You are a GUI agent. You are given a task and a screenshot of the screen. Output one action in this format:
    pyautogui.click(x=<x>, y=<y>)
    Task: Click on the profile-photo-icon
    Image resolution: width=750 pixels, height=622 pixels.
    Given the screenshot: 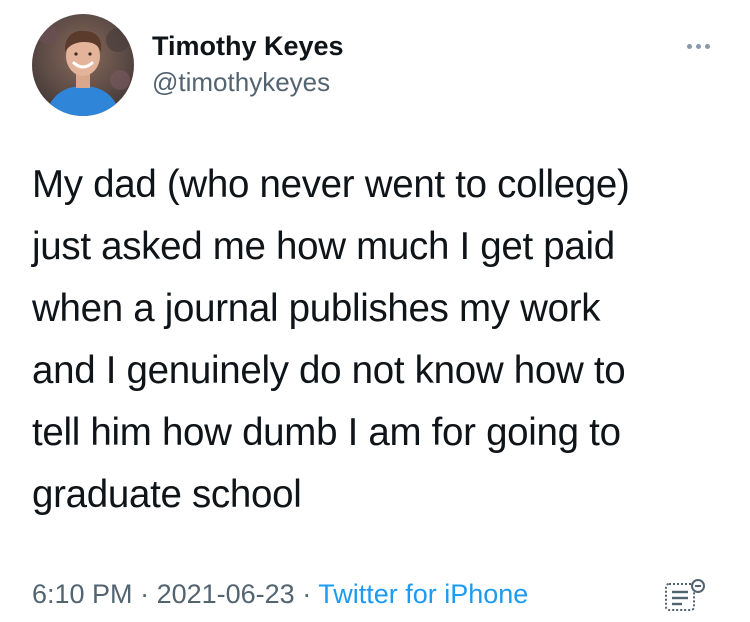 What is the action you would take?
    pyautogui.click(x=83, y=65)
    